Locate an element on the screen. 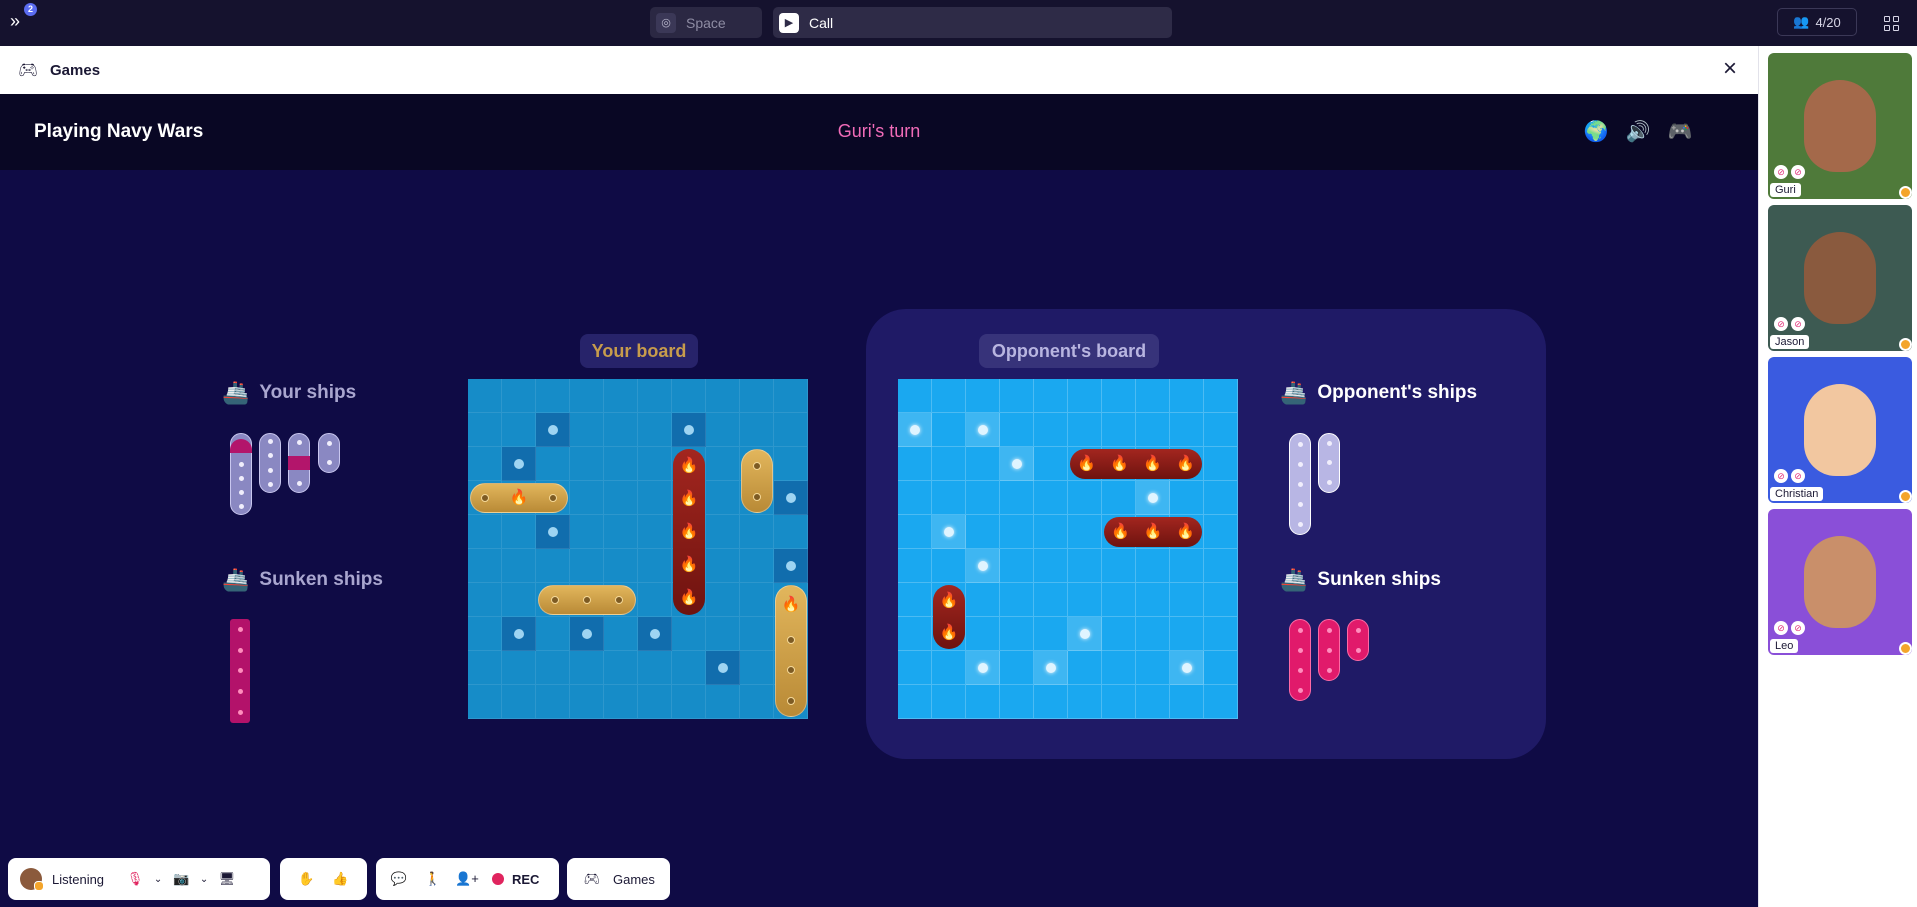  record-button: REC is located at coordinates (515, 879).